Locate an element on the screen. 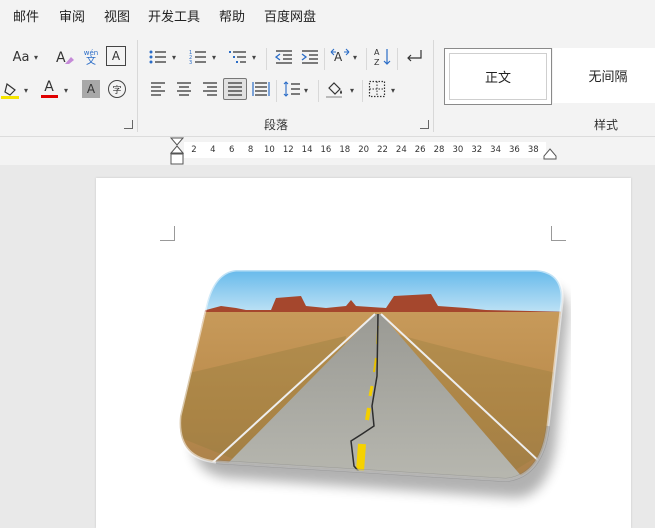  font-color-label: A is located at coordinates (49, 87).